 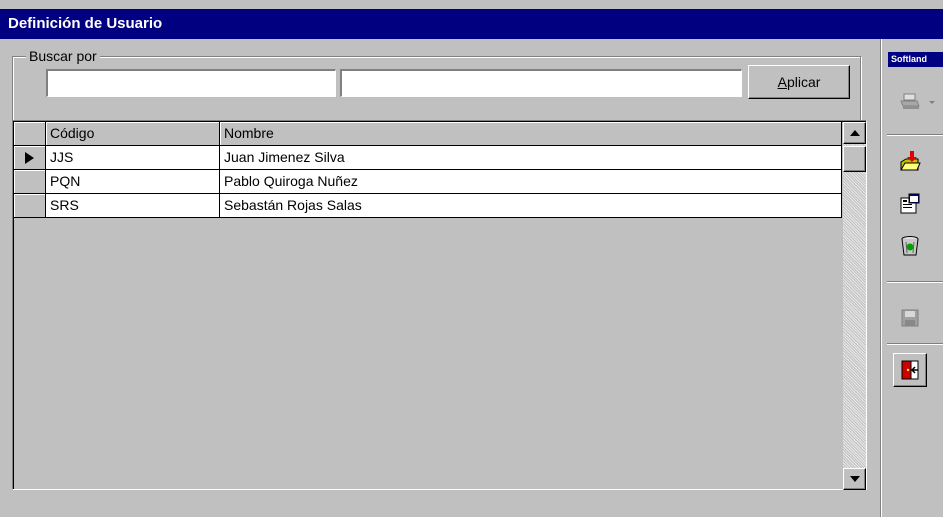 I want to click on scroll-up-button, so click(x=854, y=133).